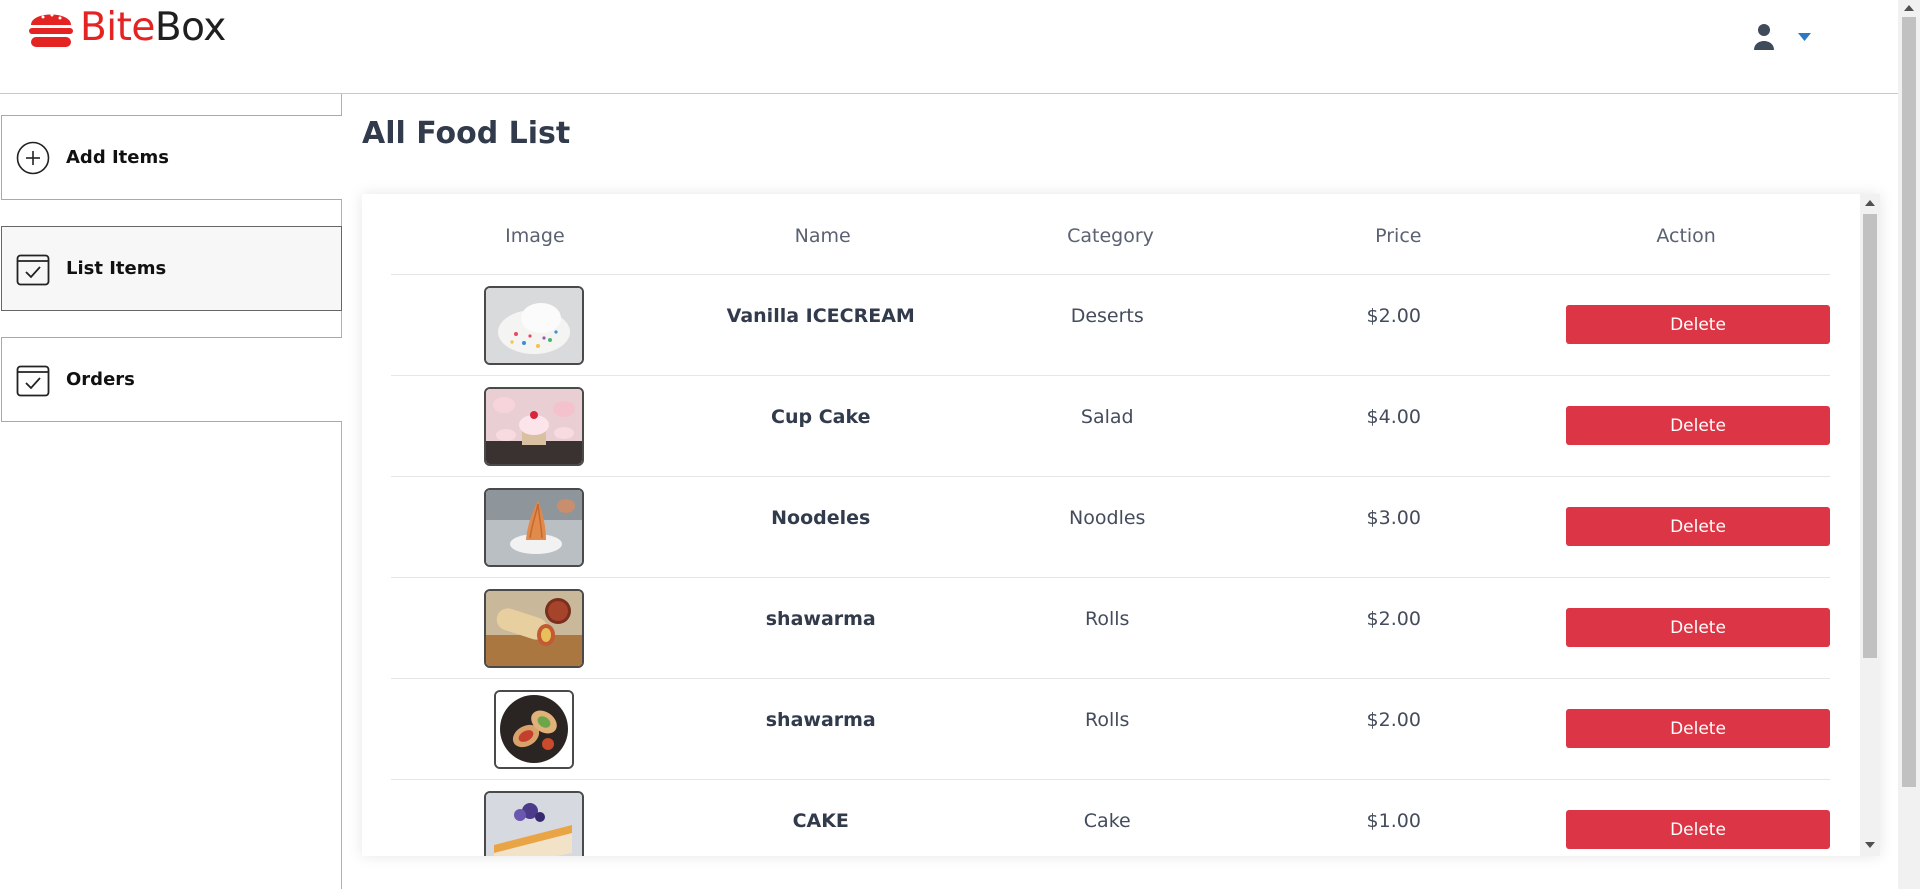 The width and height of the screenshot is (1920, 889). What do you see at coordinates (466, 133) in the screenshot?
I see `page-title: All Food List` at bounding box center [466, 133].